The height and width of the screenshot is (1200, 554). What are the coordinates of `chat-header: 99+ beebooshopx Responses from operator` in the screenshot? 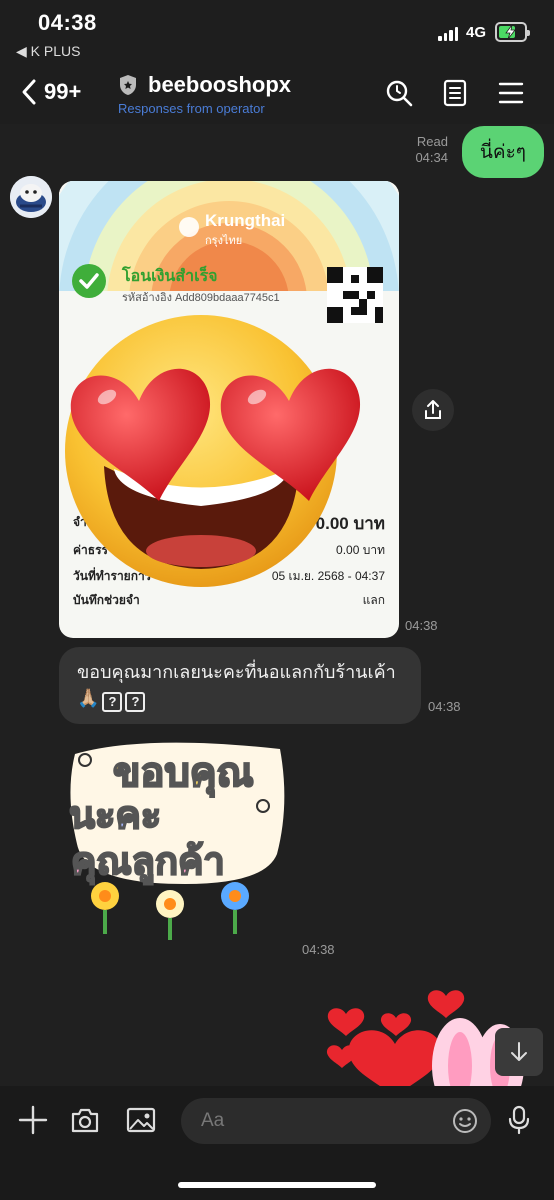 It's located at (277, 95).